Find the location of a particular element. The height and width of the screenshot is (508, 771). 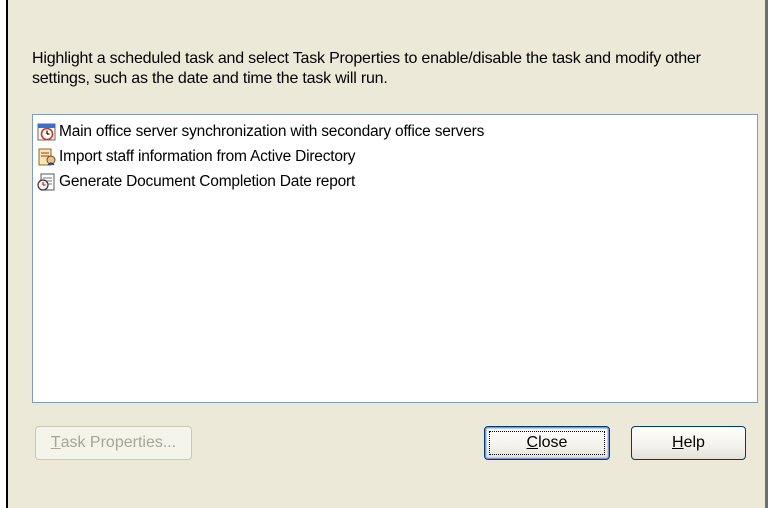

close-label: lose is located at coordinates (553, 442).